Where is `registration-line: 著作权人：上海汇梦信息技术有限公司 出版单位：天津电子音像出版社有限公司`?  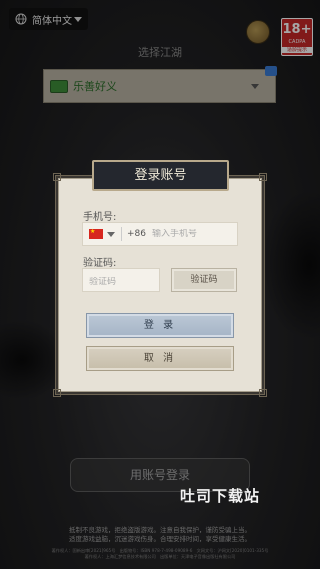
registration-line: 著作权人：上海汇梦信息技术有限公司 出版单位：天津电子音像出版社有限公司 is located at coordinates (160, 556).